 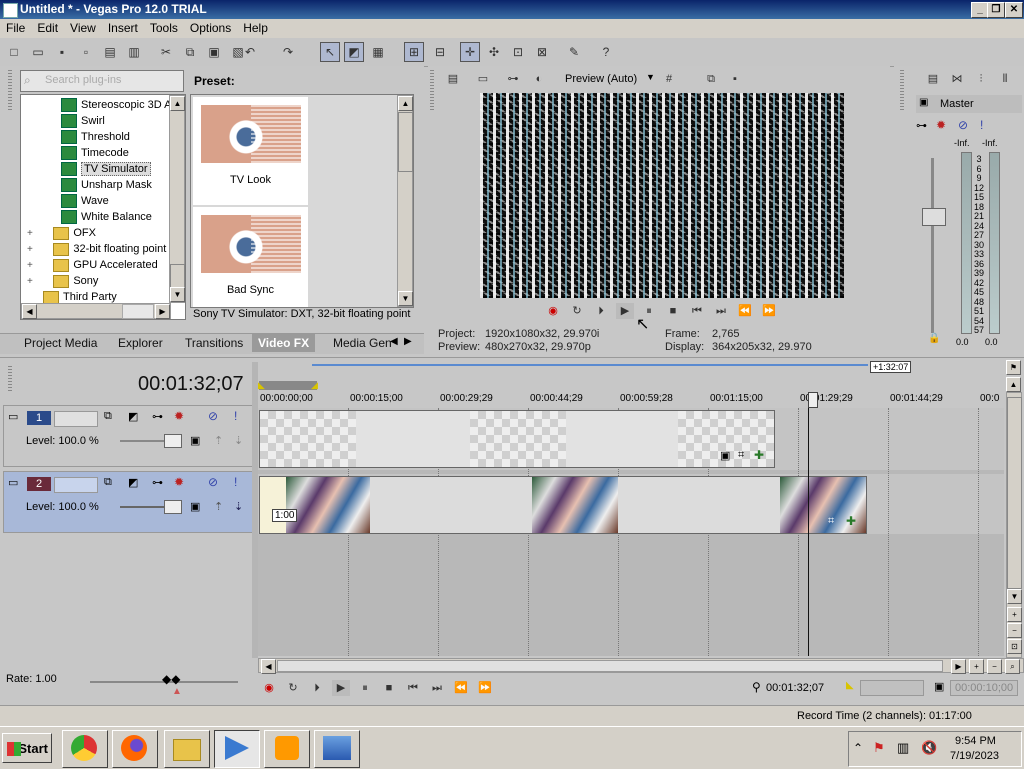 I want to click on panel-grip, so click(x=10, y=90).